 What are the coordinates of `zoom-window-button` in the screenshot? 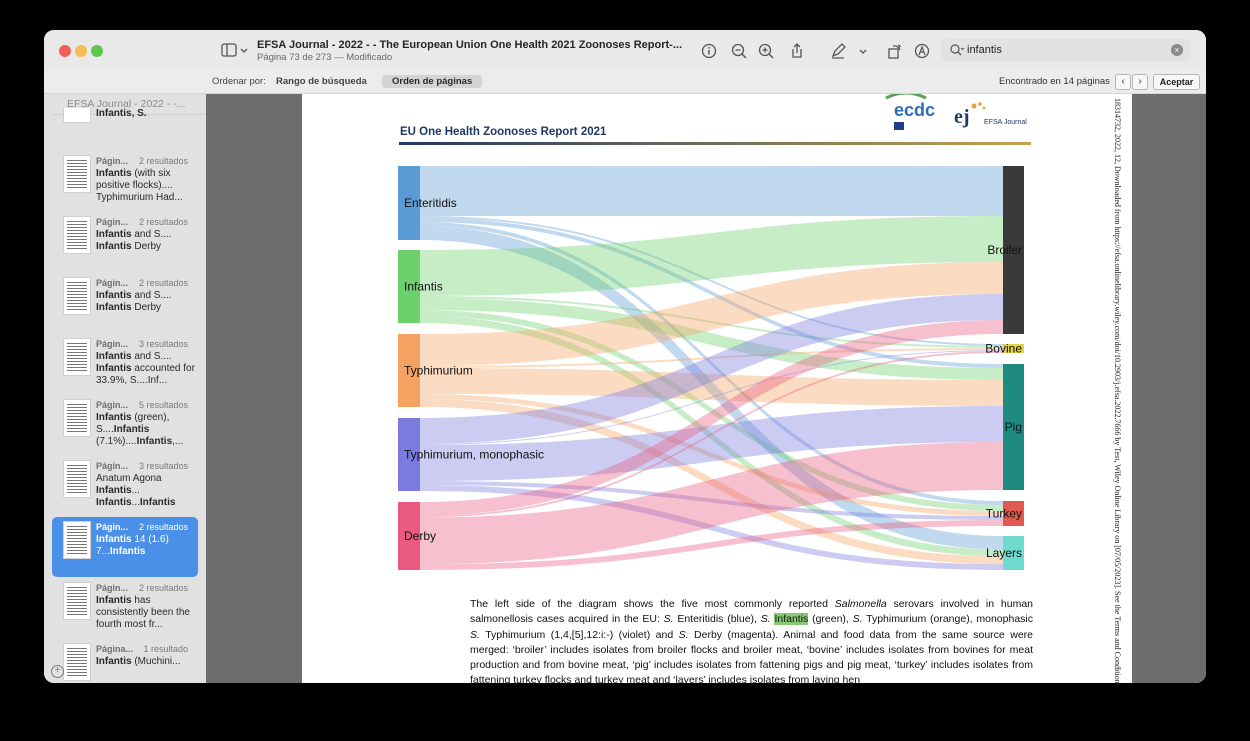 It's located at (97, 51).